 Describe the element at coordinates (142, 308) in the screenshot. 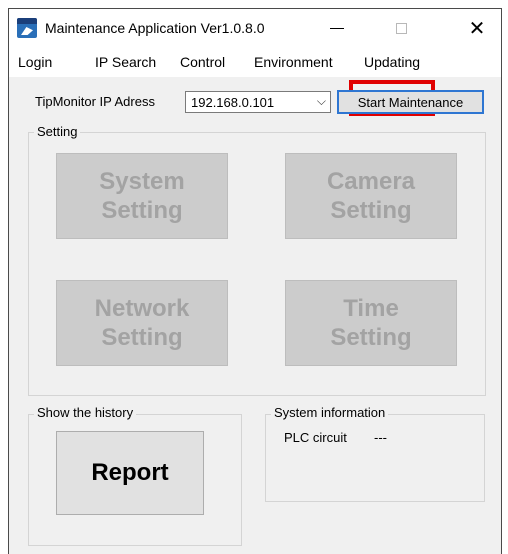

I see `network-setting-line1: Network` at that location.